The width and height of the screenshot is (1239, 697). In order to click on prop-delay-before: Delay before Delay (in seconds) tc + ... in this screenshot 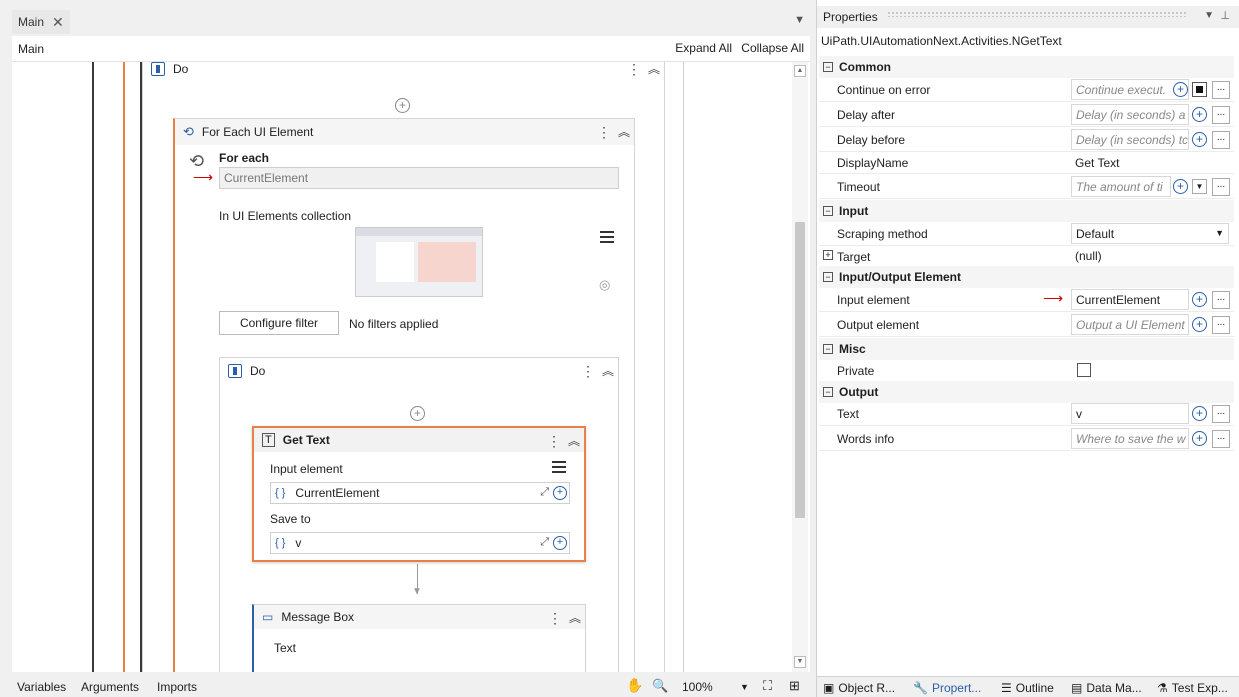, I will do `click(1026, 140)`.